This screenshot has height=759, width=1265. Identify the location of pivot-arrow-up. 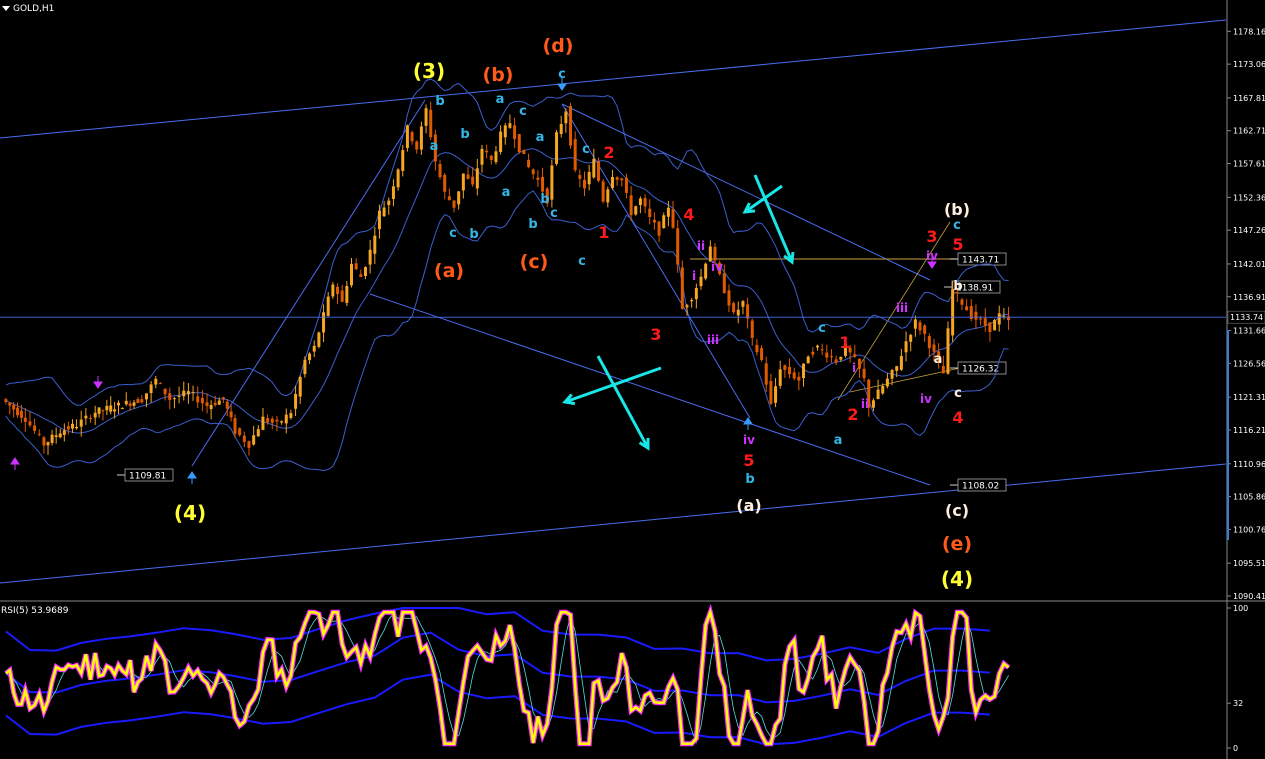
(748, 423).